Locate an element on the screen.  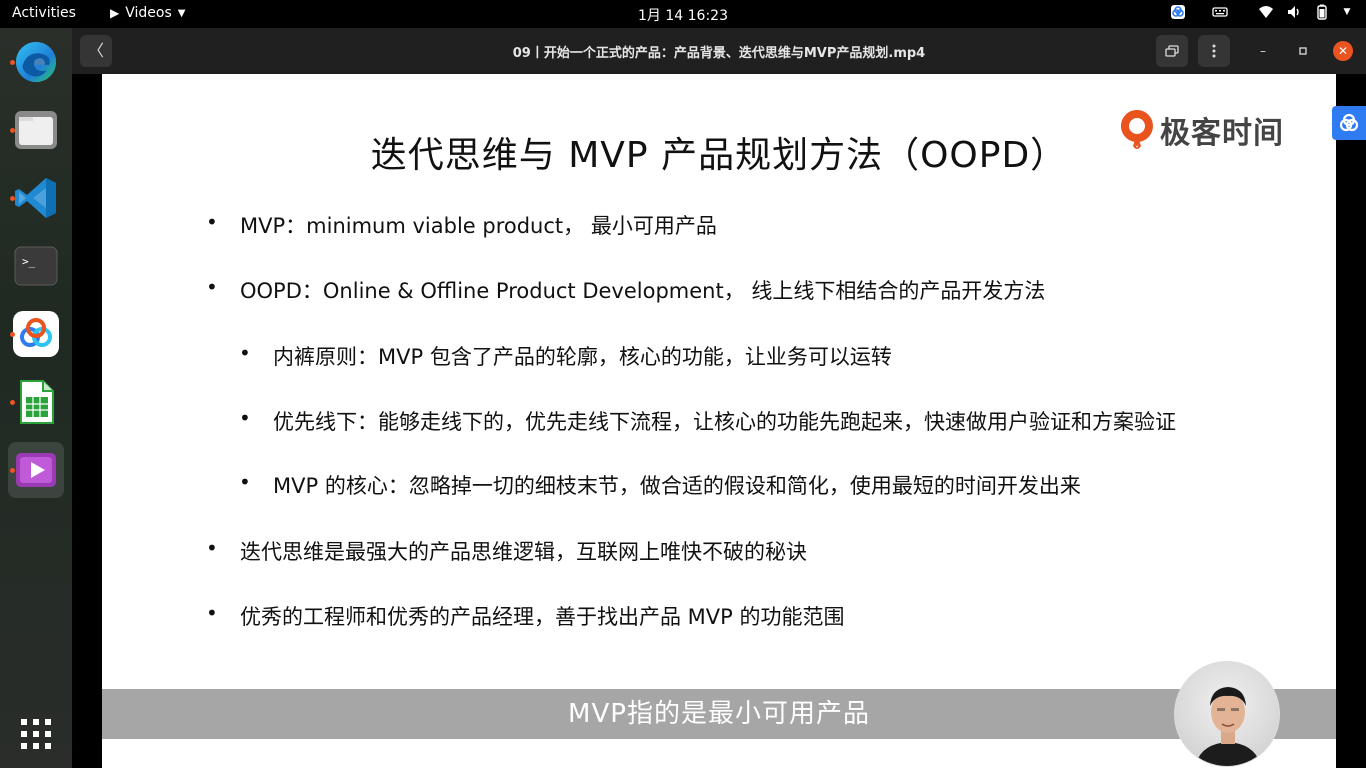
bullet-item: • 迭代思维是最强大的产品思维逻辑，互联网上唯快不破的秘诀 is located at coordinates (506, 551).